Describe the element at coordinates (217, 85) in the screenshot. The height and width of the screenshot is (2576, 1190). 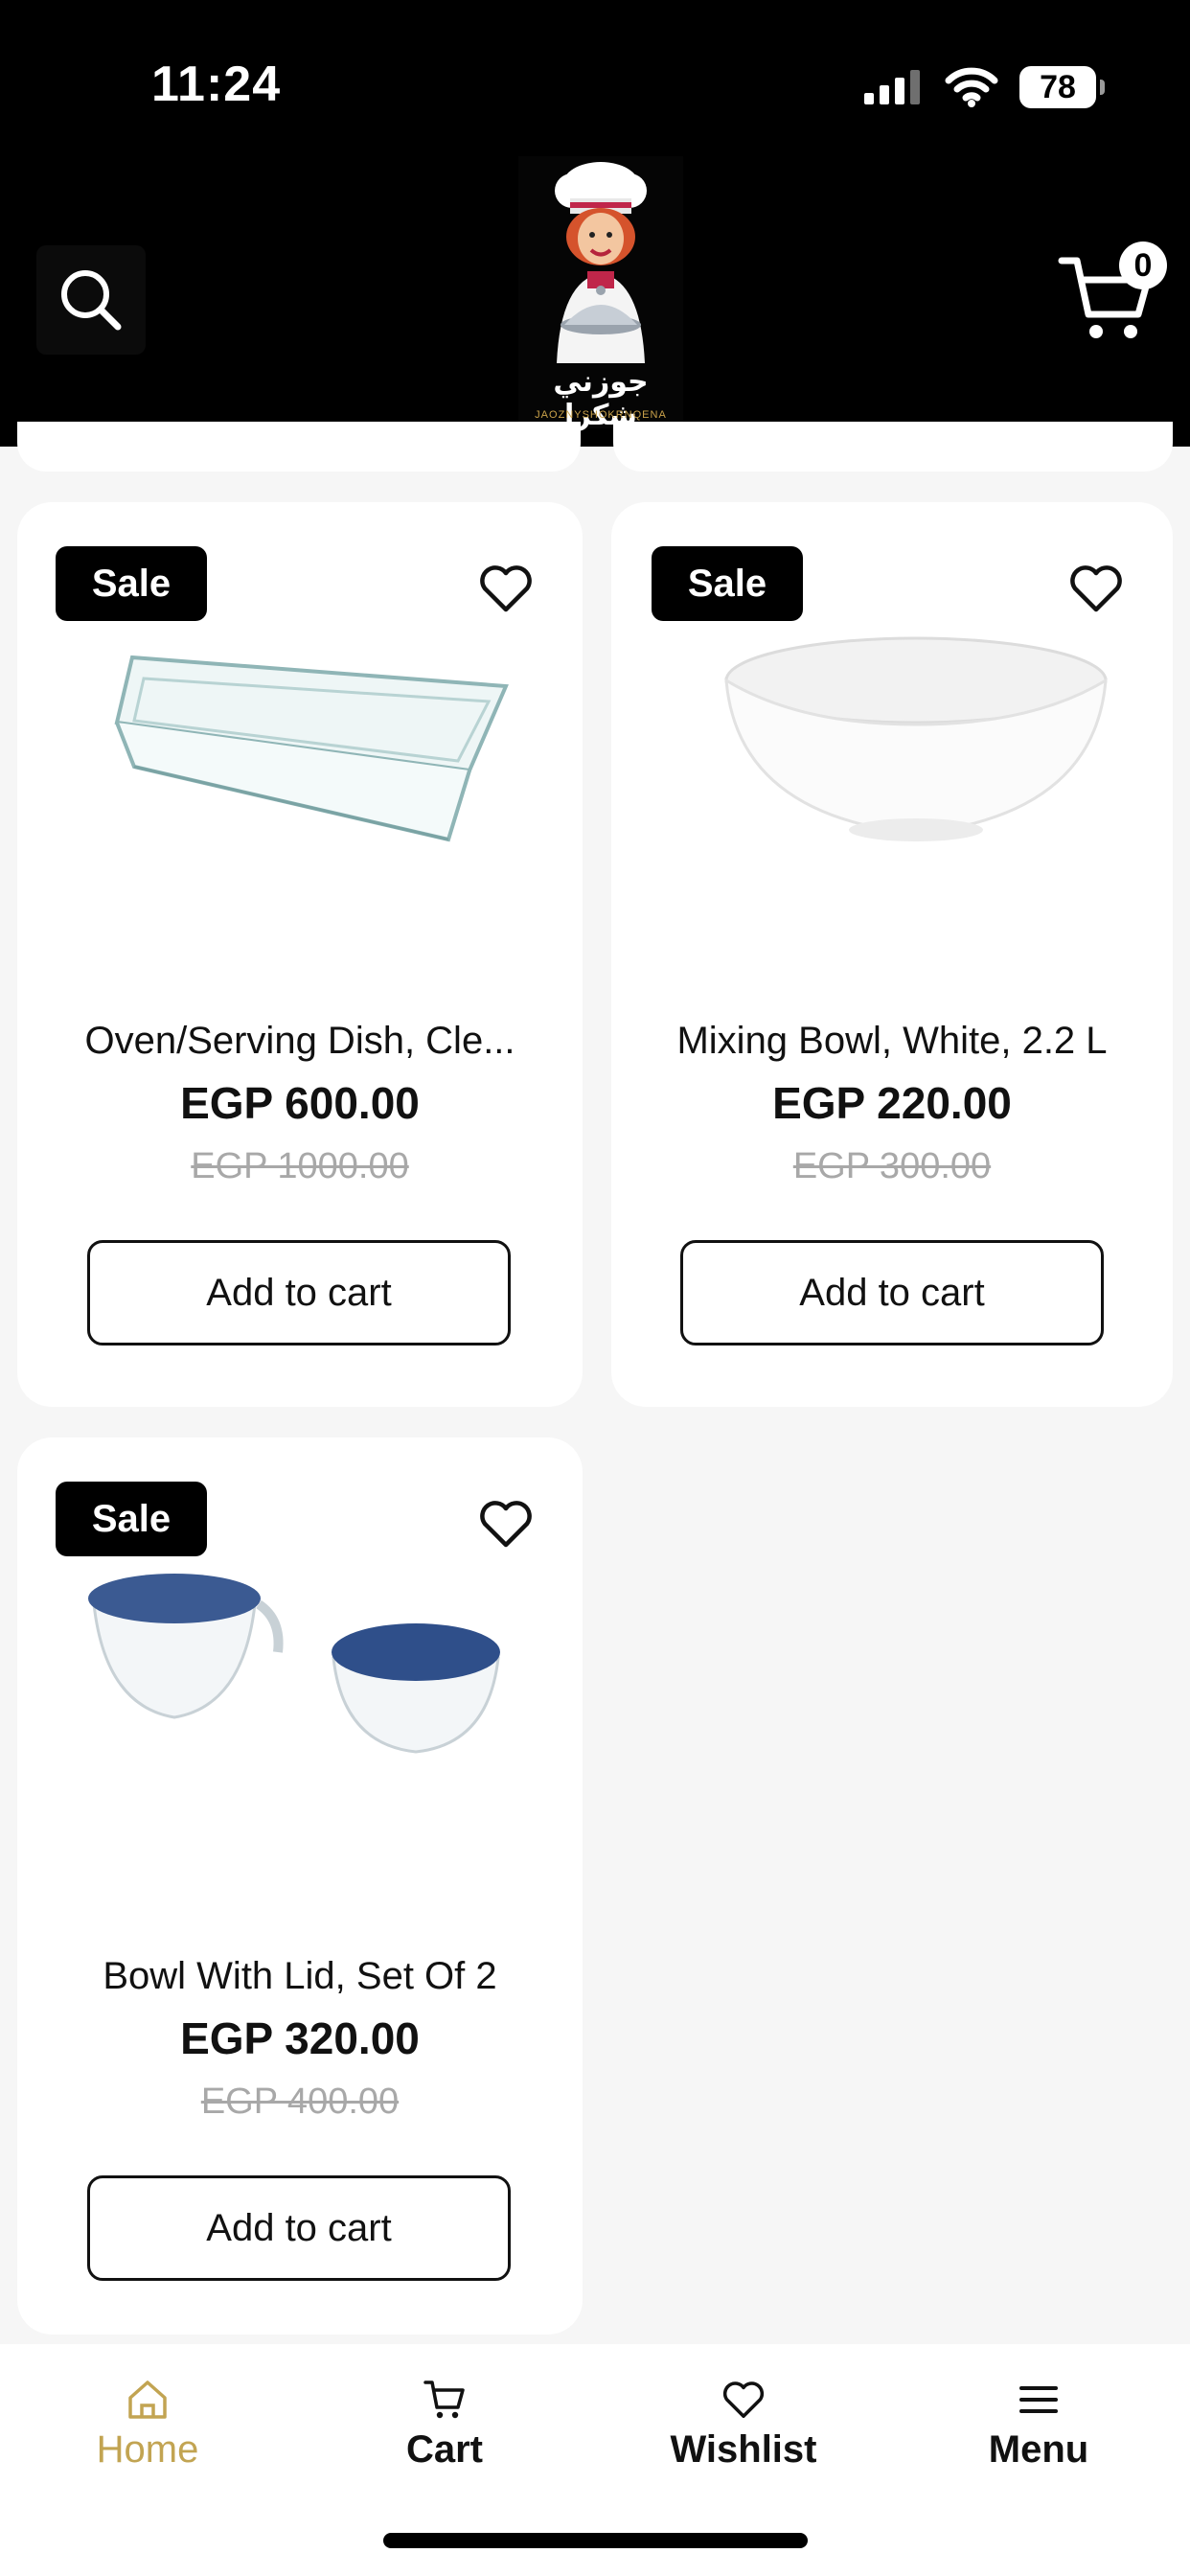
I see `status-time: 11:24` at that location.